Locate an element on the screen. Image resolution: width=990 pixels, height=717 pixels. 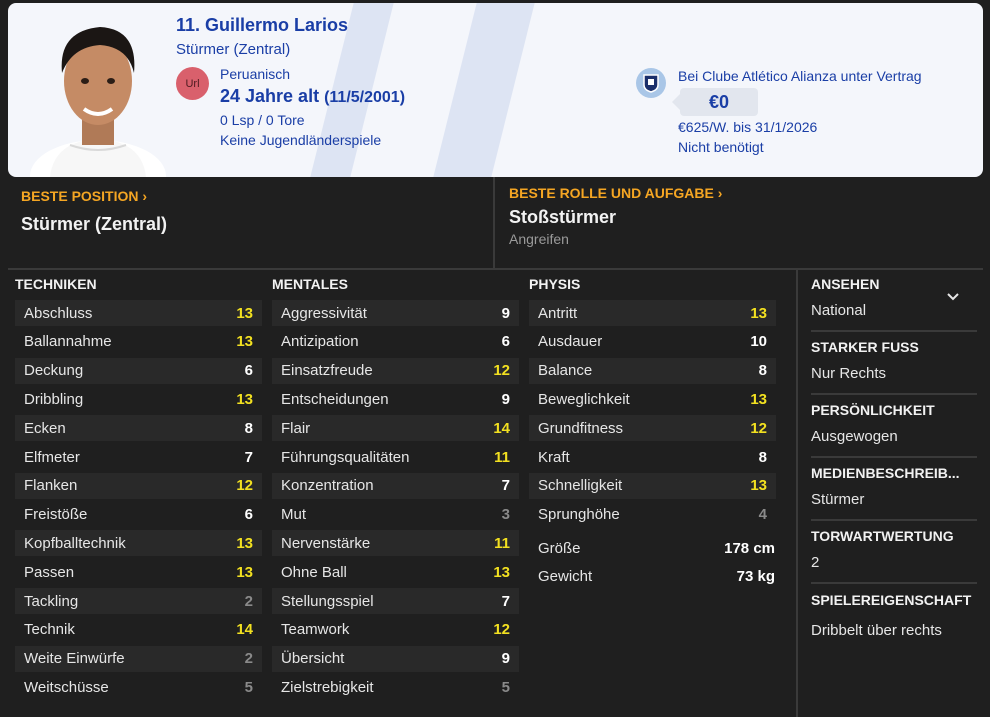
attribute-label: Antizipation is located at coordinates (320, 342).